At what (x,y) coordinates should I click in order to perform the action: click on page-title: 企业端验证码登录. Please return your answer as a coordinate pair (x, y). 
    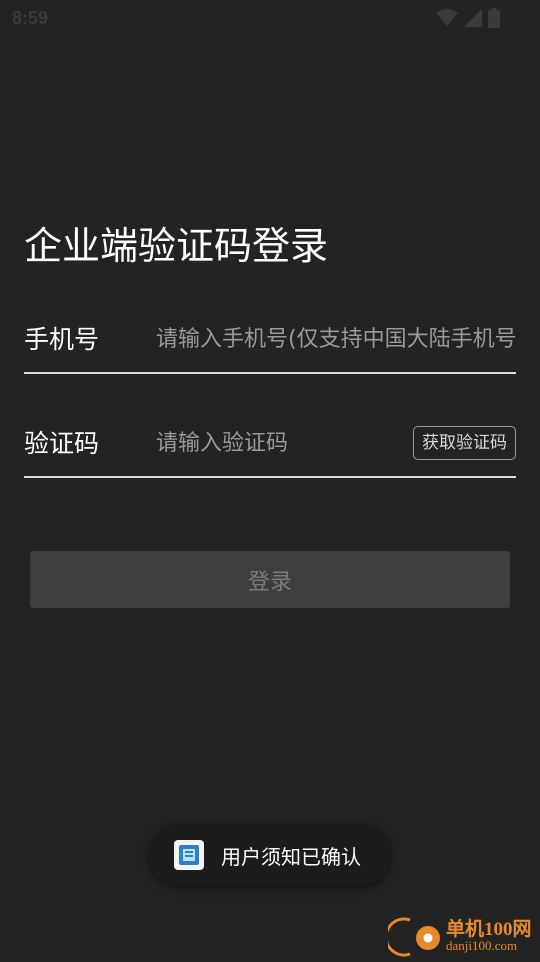
    Looking at the image, I should click on (176, 246).